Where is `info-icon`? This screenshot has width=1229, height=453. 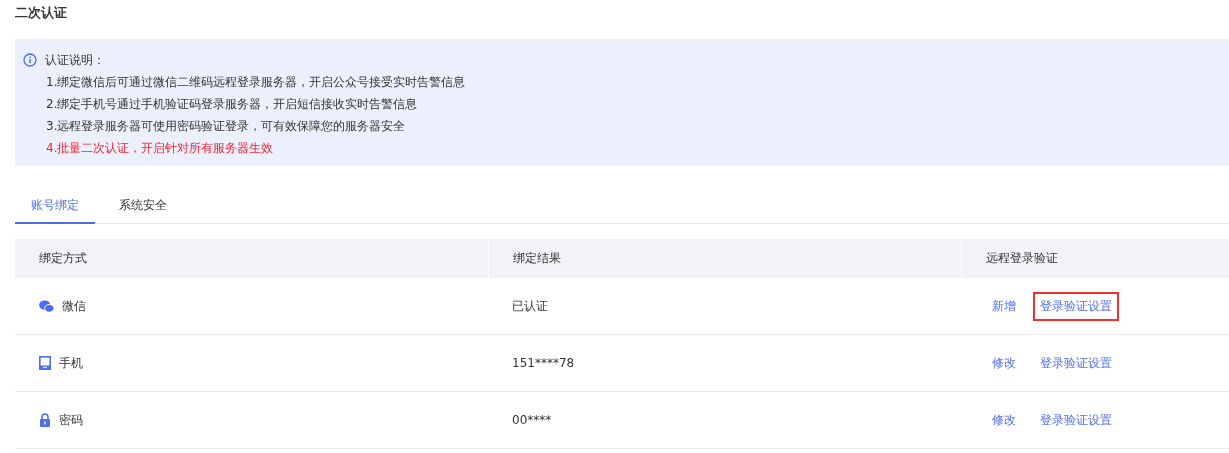 info-icon is located at coordinates (30, 60).